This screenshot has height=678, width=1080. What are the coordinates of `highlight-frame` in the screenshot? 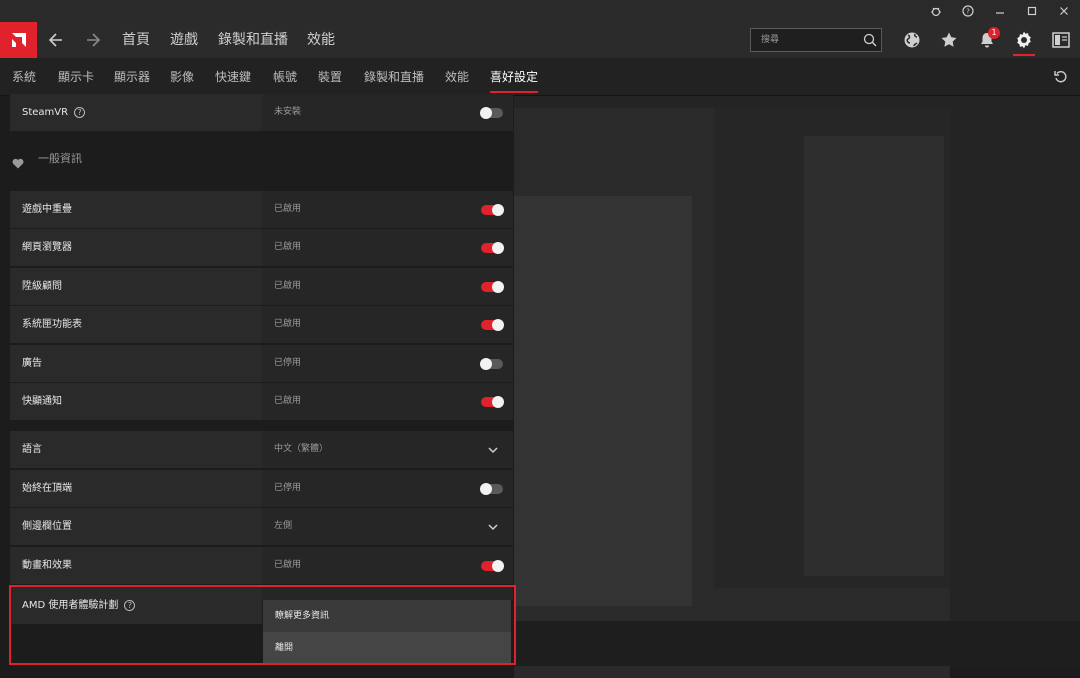 It's located at (262, 625).